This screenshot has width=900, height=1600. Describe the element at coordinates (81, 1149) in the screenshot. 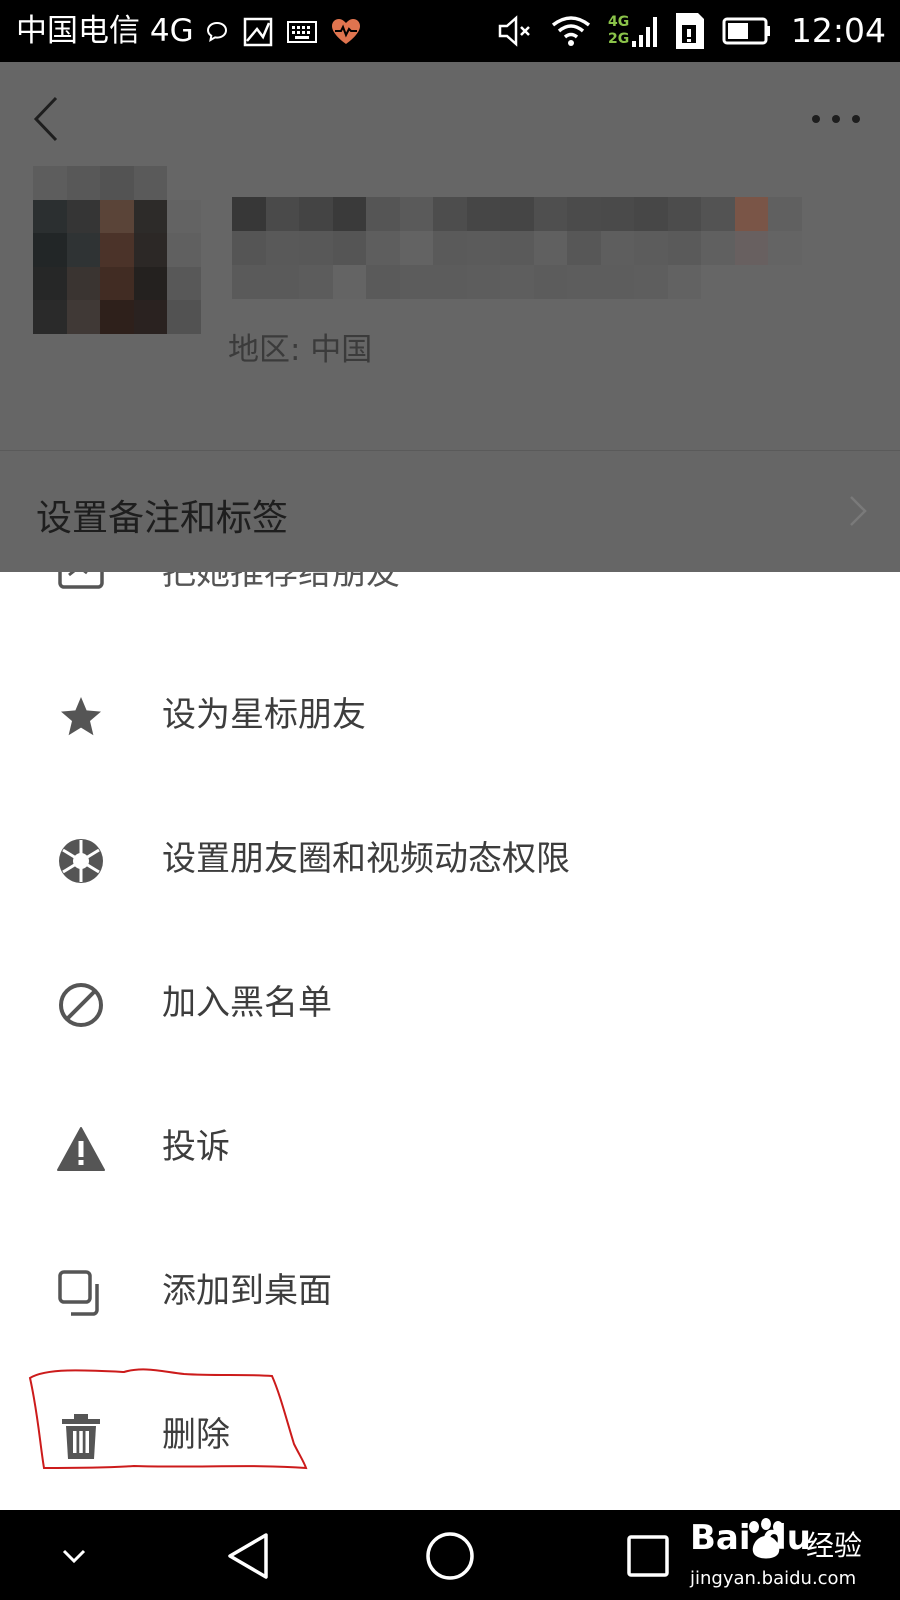

I see `warning-icon` at that location.